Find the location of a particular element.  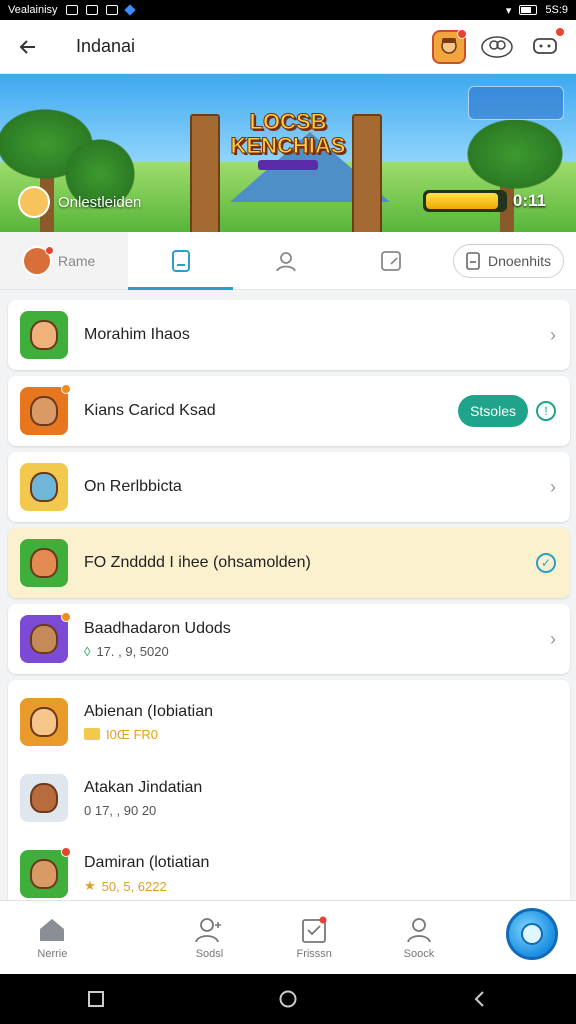

list-item-subtitle: ◊ 17. , 9, 5020 is located at coordinates (317, 651).